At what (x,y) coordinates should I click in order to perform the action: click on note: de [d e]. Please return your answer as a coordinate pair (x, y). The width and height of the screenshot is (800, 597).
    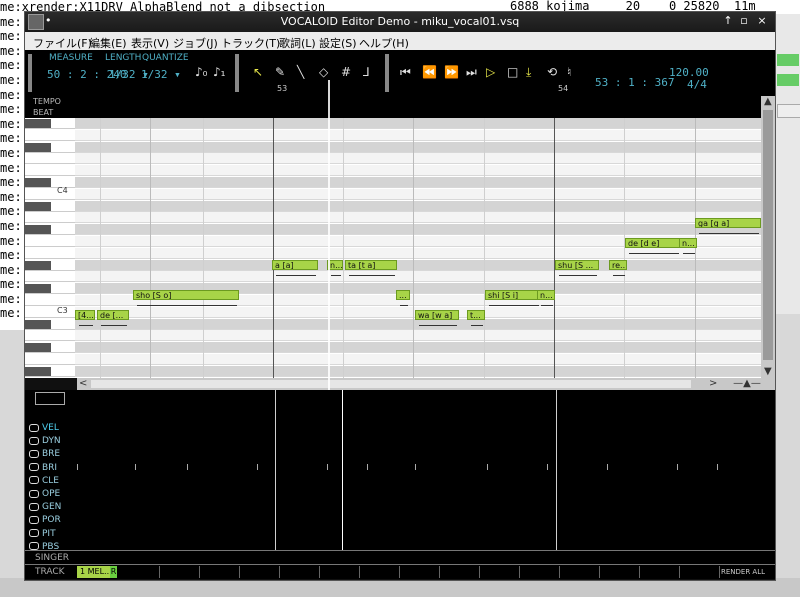
    Looking at the image, I should click on (653, 243).